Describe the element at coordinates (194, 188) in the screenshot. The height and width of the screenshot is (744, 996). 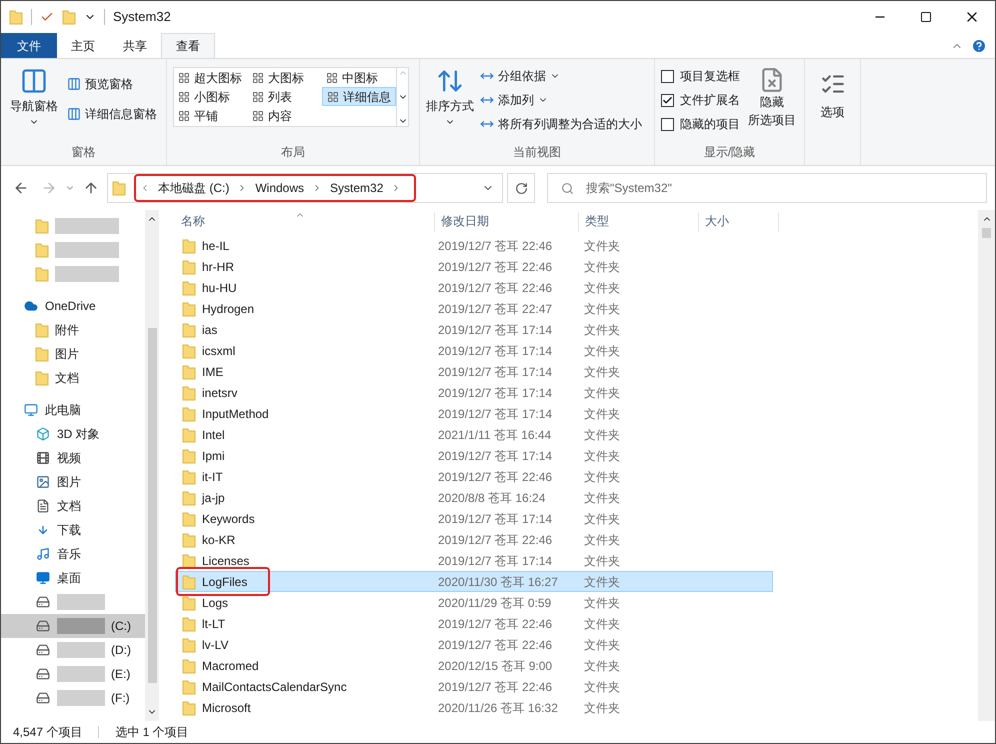
I see `breadcrumb-item: 本地磁盘 (C:)` at that location.